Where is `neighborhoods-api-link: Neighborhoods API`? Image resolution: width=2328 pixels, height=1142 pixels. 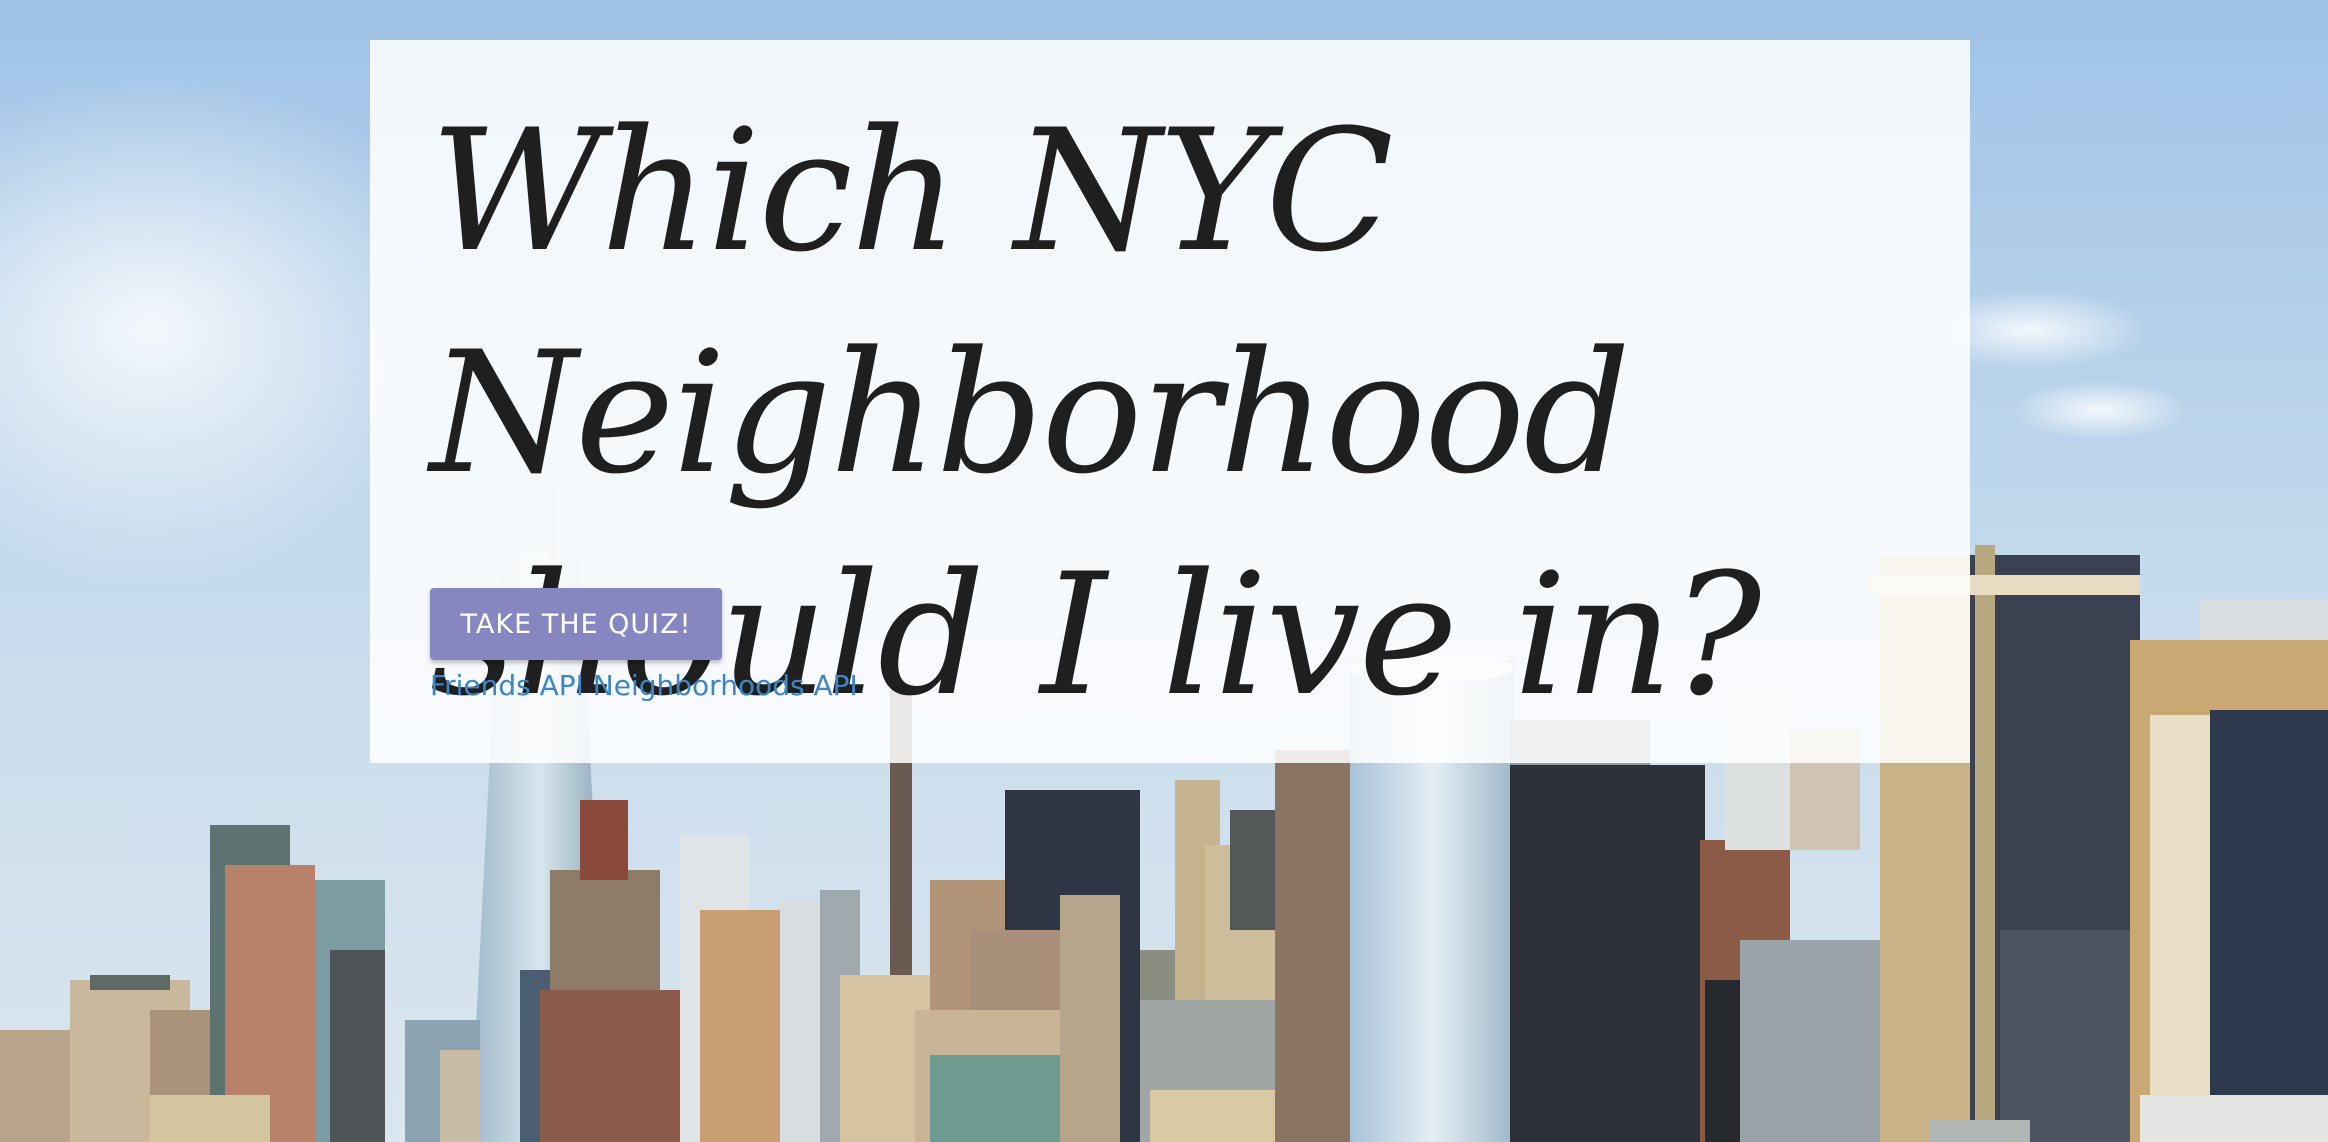
neighborhoods-api-link: Neighborhoods API is located at coordinates (725, 685).